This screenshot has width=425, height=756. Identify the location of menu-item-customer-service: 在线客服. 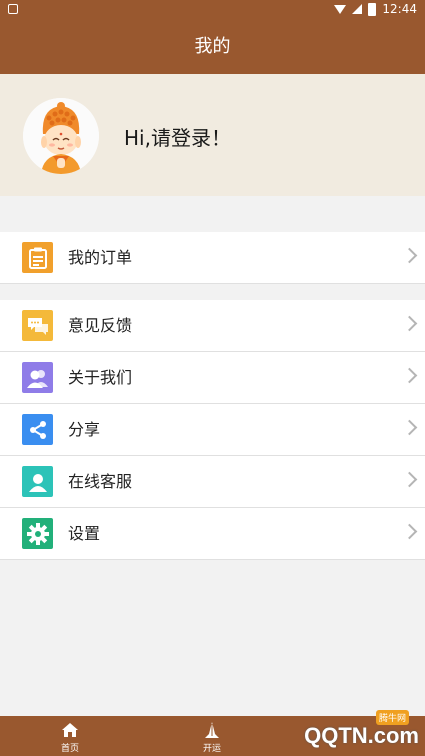
(212, 482).